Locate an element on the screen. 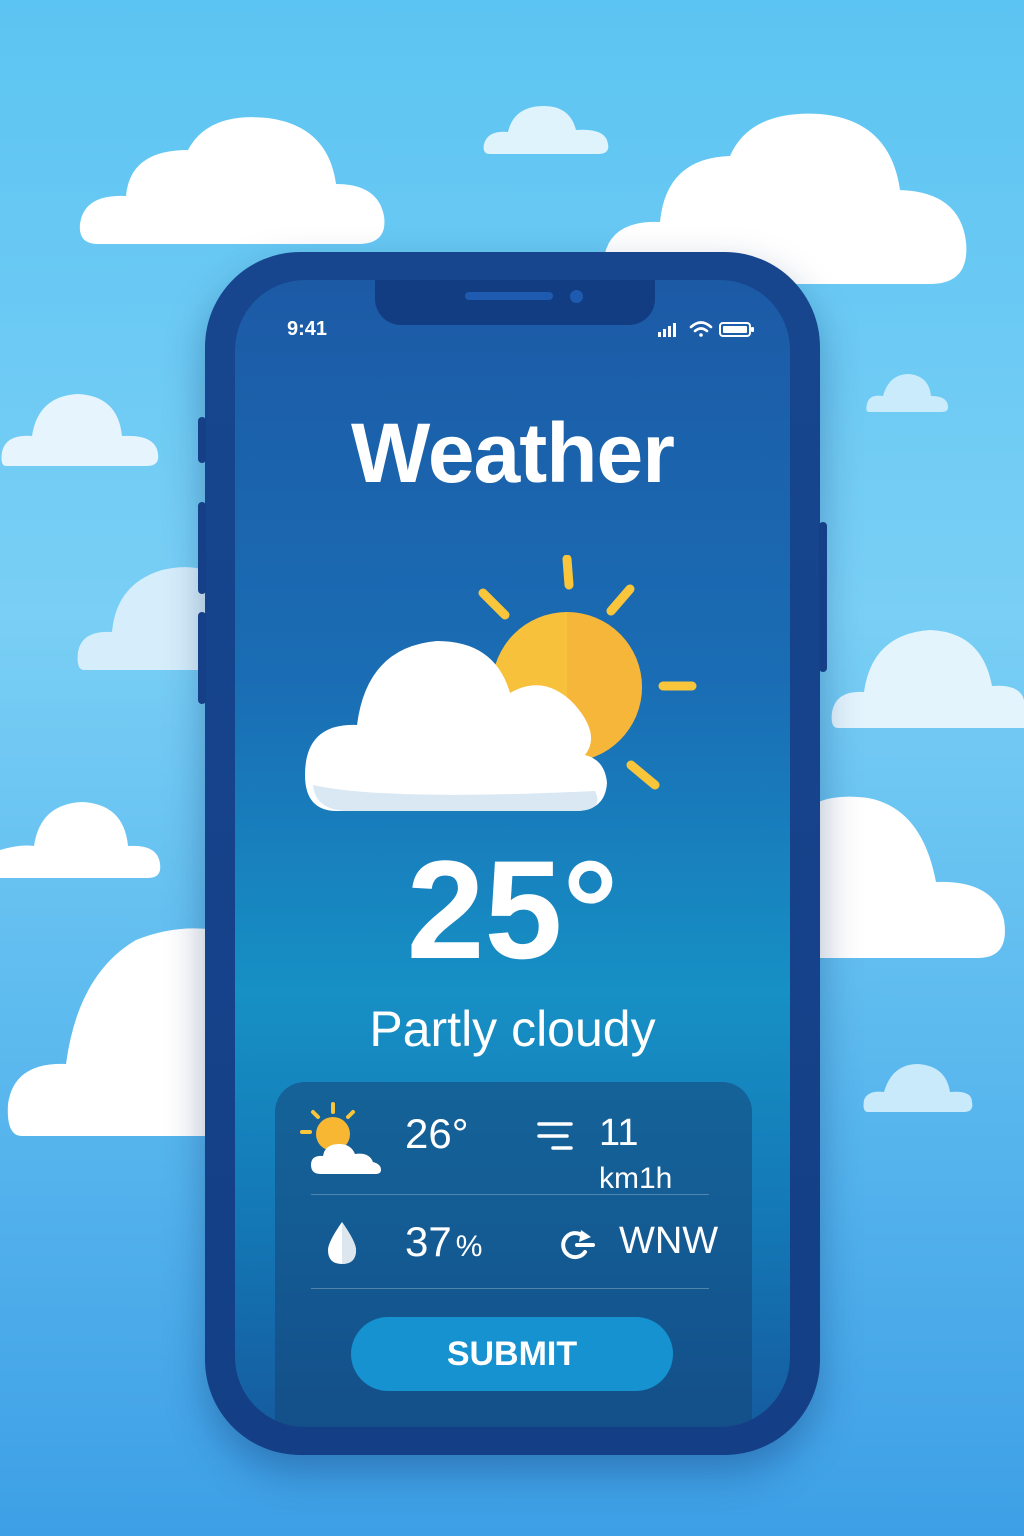 Image resolution: width=1024 pixels, height=1536 pixels. wind-speed: 11 km1h is located at coordinates (655, 1155).